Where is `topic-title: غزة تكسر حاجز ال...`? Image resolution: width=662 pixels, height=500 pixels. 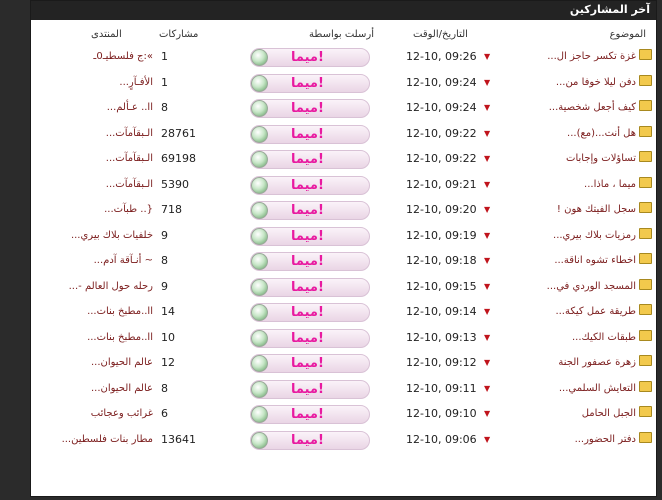
topic-title: غزة تكسر حاجز ال... is located at coordinates (591, 56).